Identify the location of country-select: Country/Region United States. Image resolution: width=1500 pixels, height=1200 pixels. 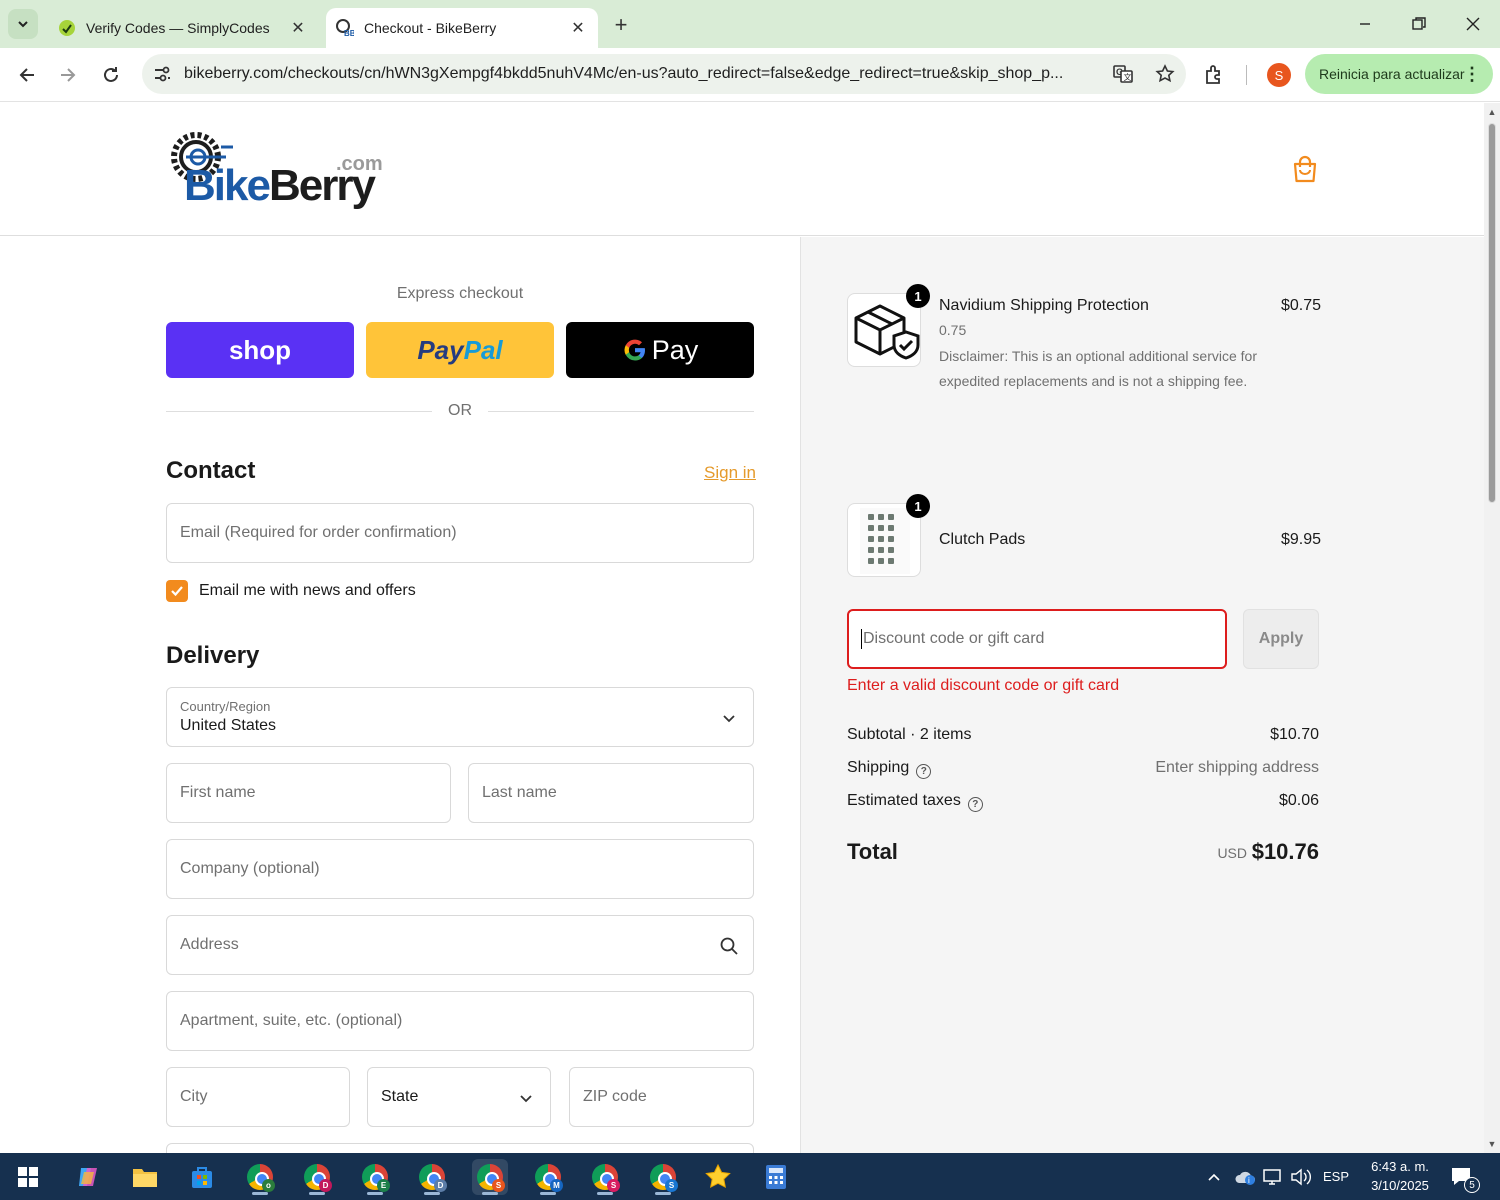
(460, 717).